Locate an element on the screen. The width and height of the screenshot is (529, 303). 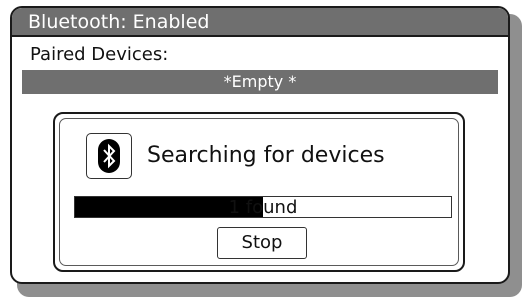
paired-devices-label: Paired Devices: is located at coordinates (99, 54).